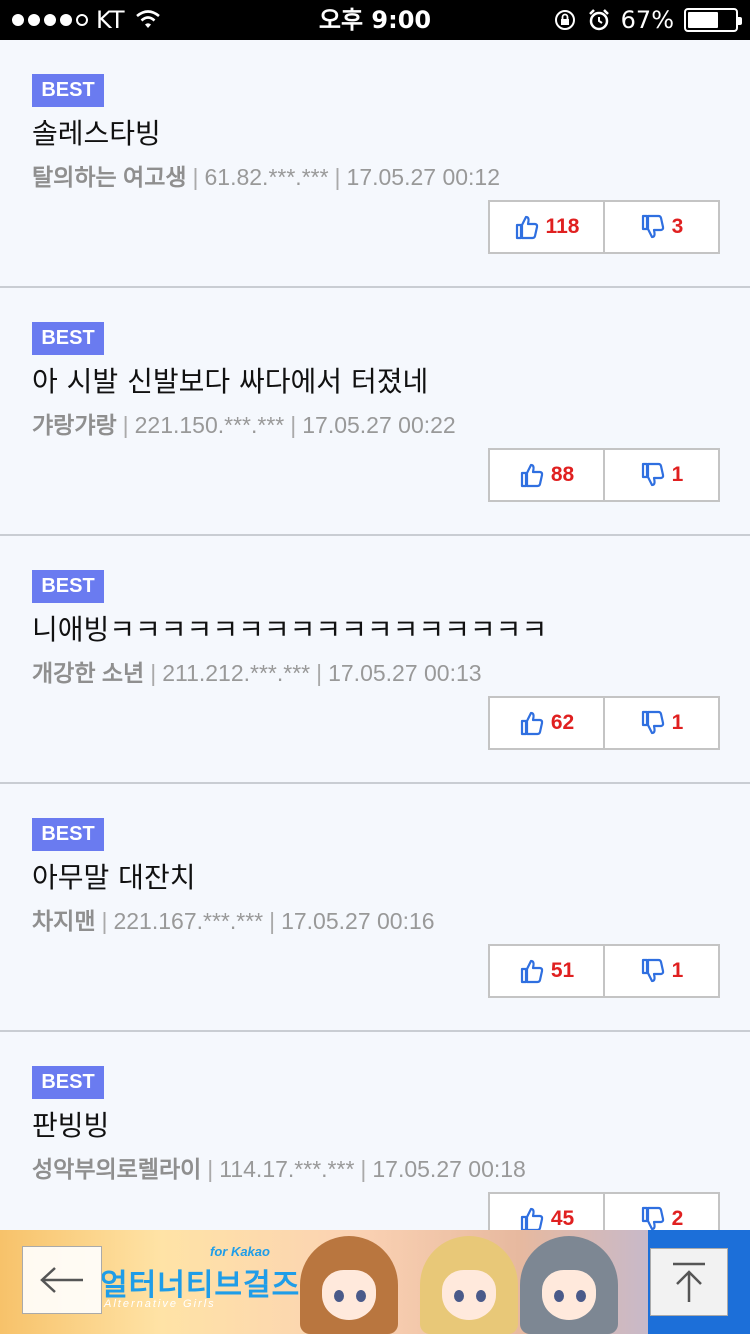  I want to click on comment-datetime: 17.05.27 00:13, so click(405, 673).